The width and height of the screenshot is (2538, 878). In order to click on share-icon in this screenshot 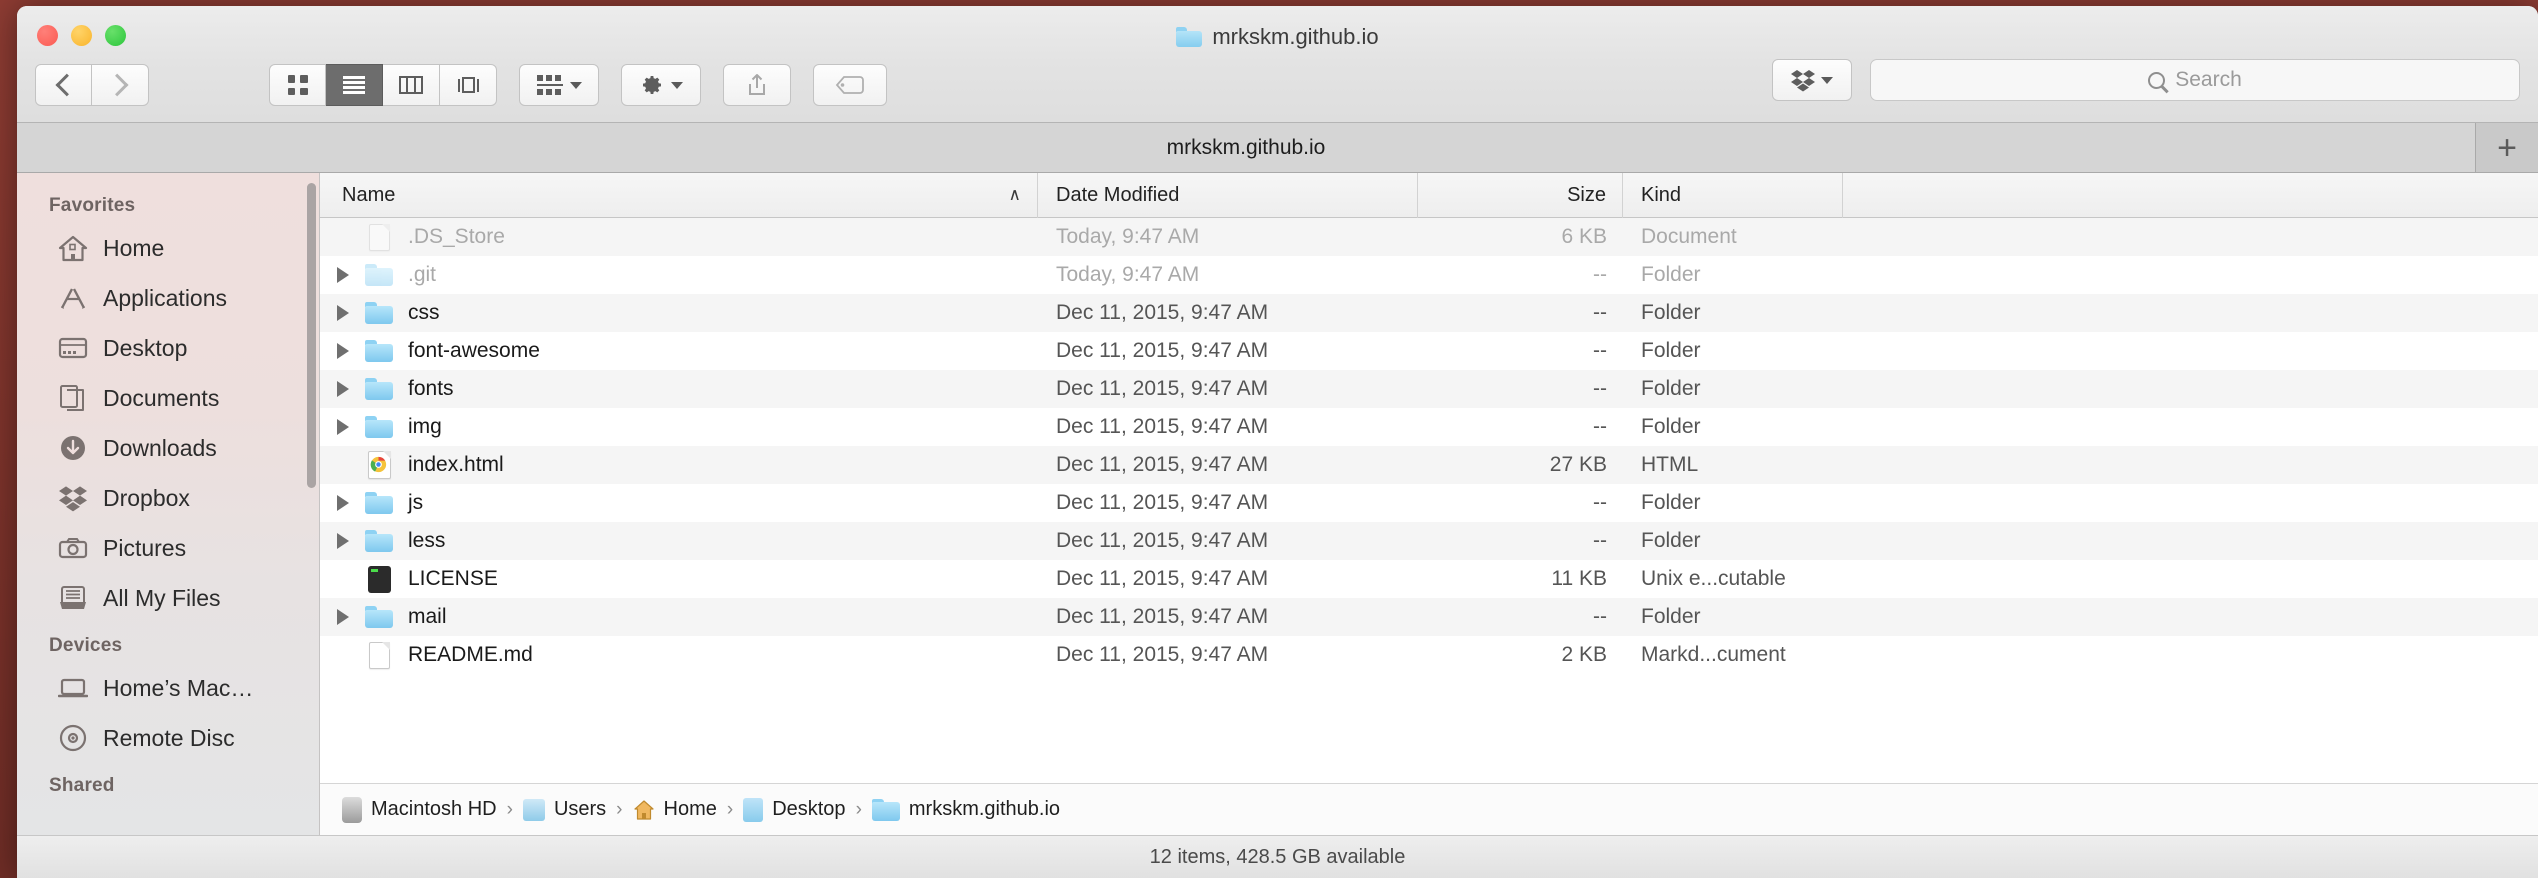, I will do `click(757, 84)`.